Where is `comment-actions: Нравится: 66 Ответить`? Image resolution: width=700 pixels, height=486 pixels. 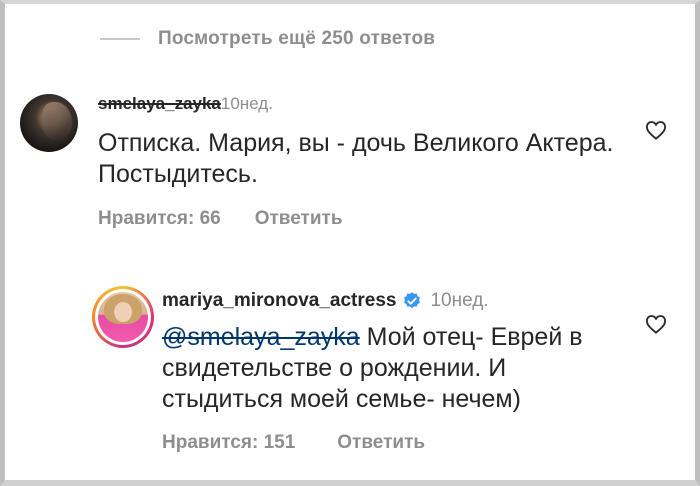
comment-actions: Нравится: 66 Ответить is located at coordinates (220, 219).